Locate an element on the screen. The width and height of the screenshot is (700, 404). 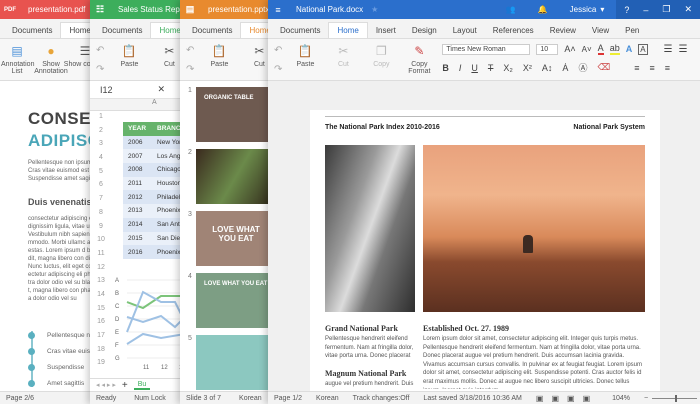
bold-icon: B is located at coordinates (445, 68).